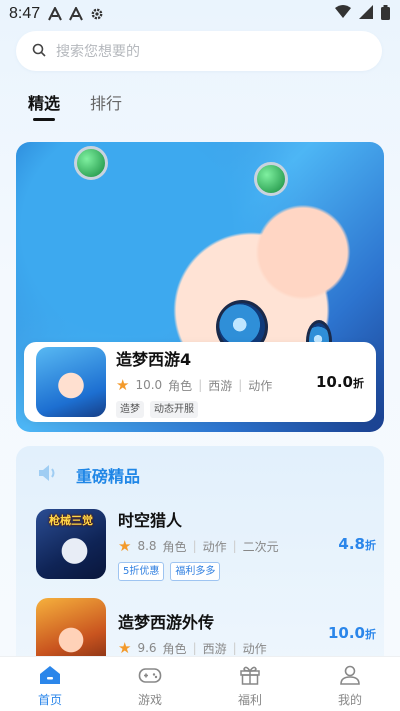  What do you see at coordinates (98, 52) in the screenshot?
I see `search-placeholder: 搜索您想要的` at bounding box center [98, 52].